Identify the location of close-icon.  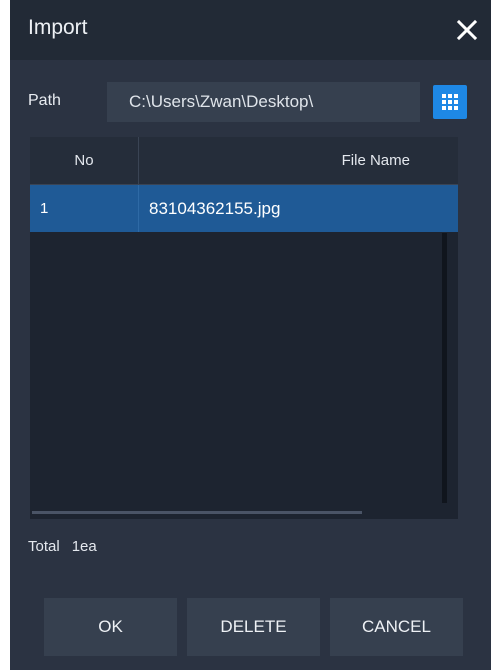
(467, 30).